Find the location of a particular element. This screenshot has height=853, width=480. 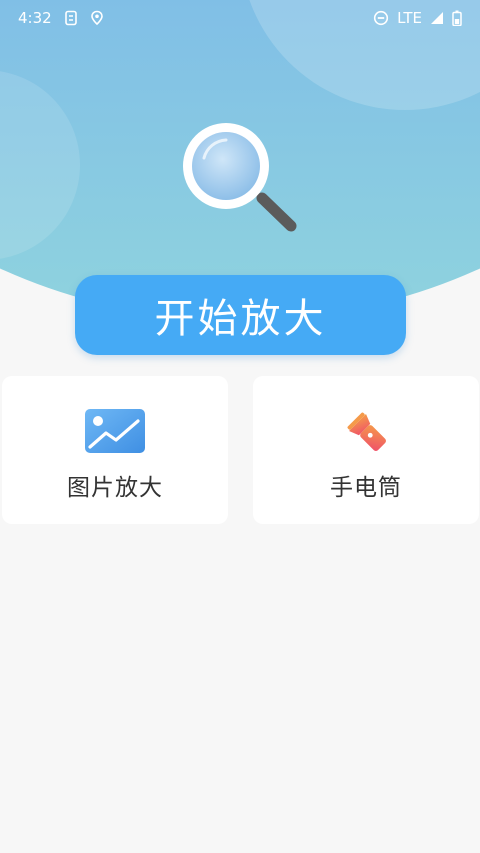

do-not-disturb-icon is located at coordinates (381, 18).